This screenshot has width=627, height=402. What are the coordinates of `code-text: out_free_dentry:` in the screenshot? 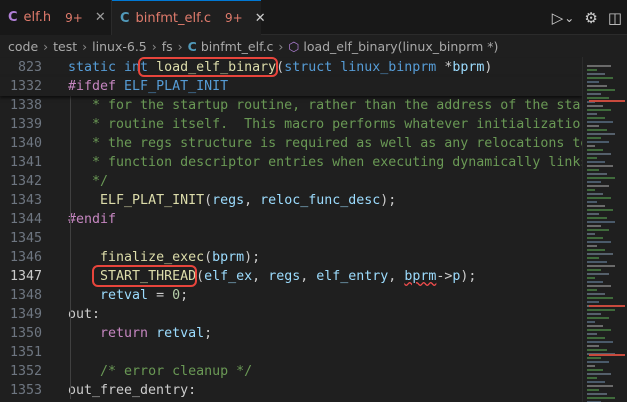 It's located at (132, 390).